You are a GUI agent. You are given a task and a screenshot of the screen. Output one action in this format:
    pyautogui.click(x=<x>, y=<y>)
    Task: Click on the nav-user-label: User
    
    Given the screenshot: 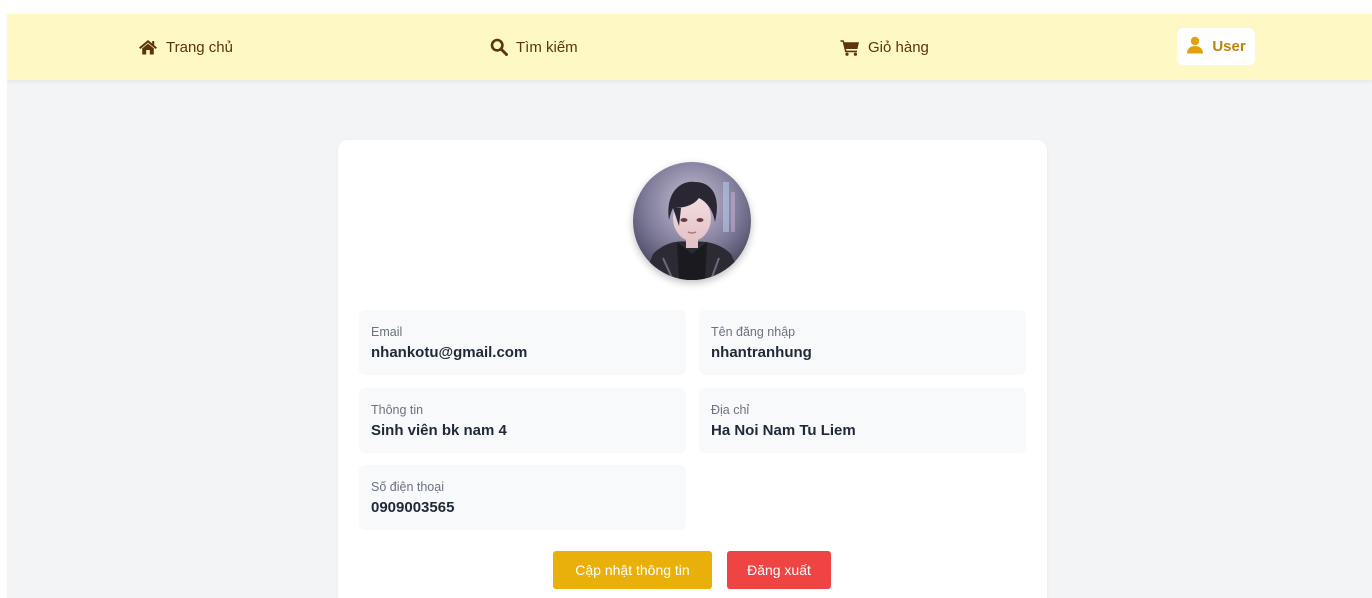 What is the action you would take?
    pyautogui.click(x=1229, y=46)
    